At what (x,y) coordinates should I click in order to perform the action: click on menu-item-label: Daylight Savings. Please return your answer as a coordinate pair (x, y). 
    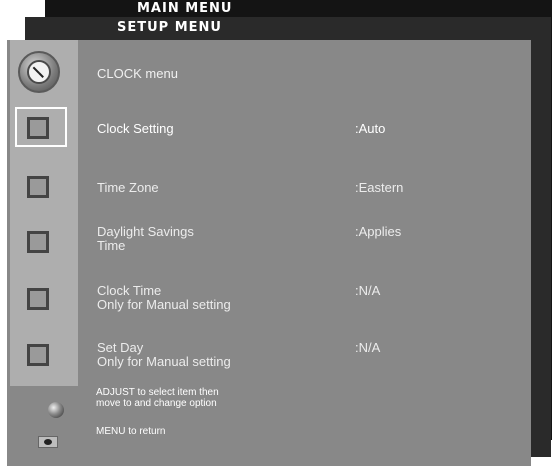
    Looking at the image, I should click on (145, 231).